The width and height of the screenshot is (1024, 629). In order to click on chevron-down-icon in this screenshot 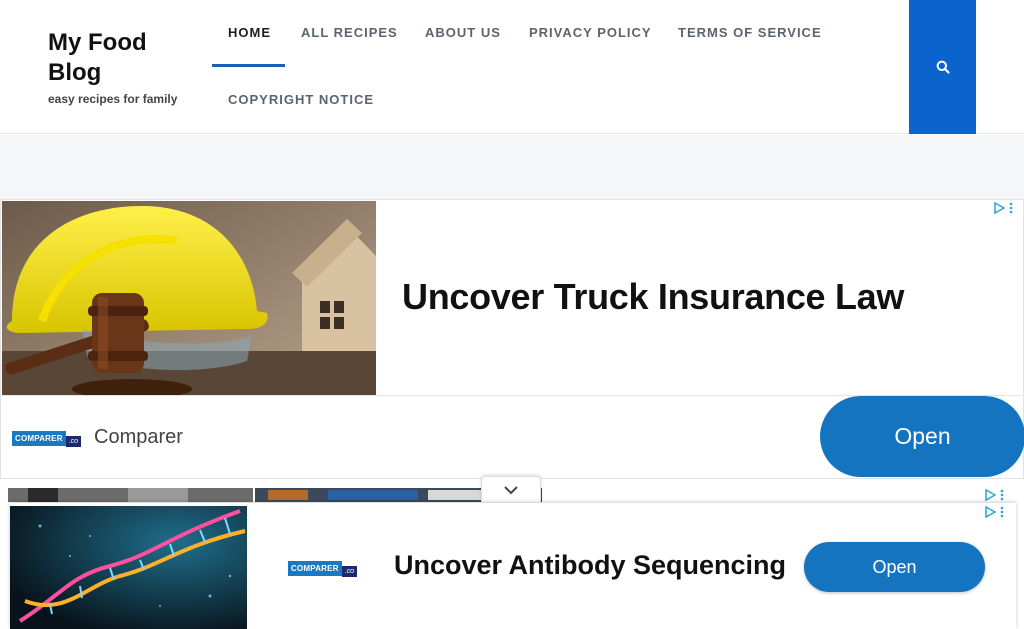, I will do `click(511, 489)`.